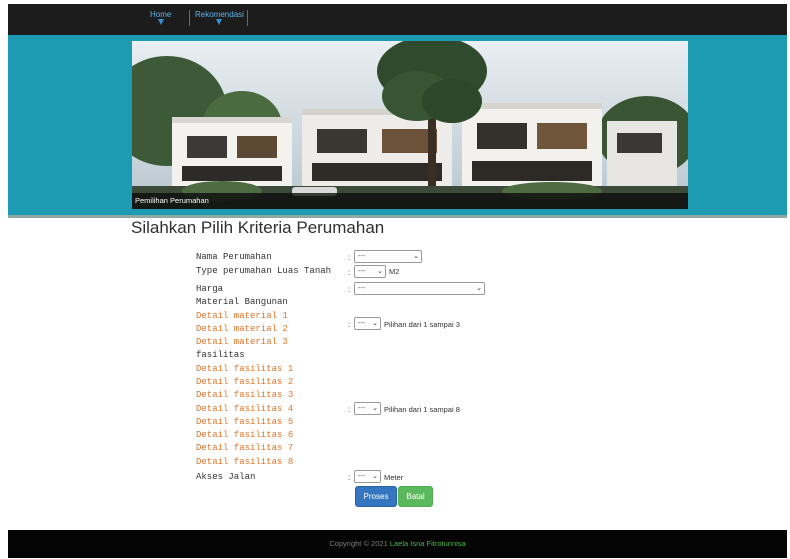 This screenshot has height=559, width=790. What do you see at coordinates (415, 496) in the screenshot?
I see `batal-button: Batal` at bounding box center [415, 496].